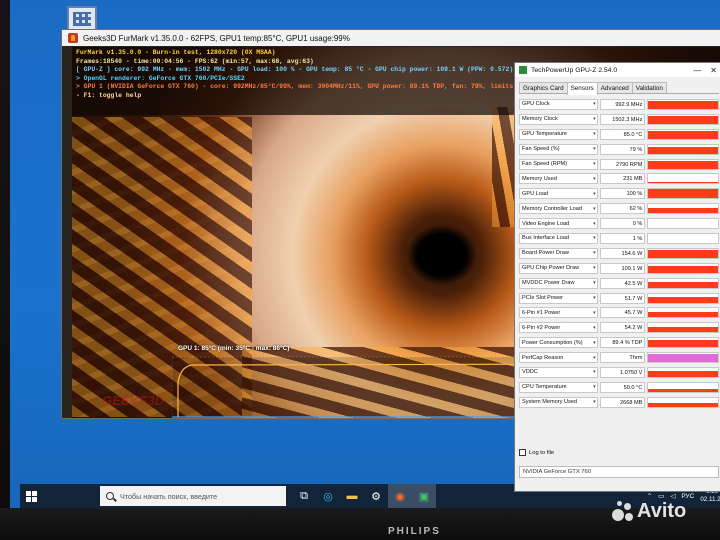 This screenshot has width=720, height=540. Describe the element at coordinates (713, 70) in the screenshot. I see `close-icon: ✕` at that location.